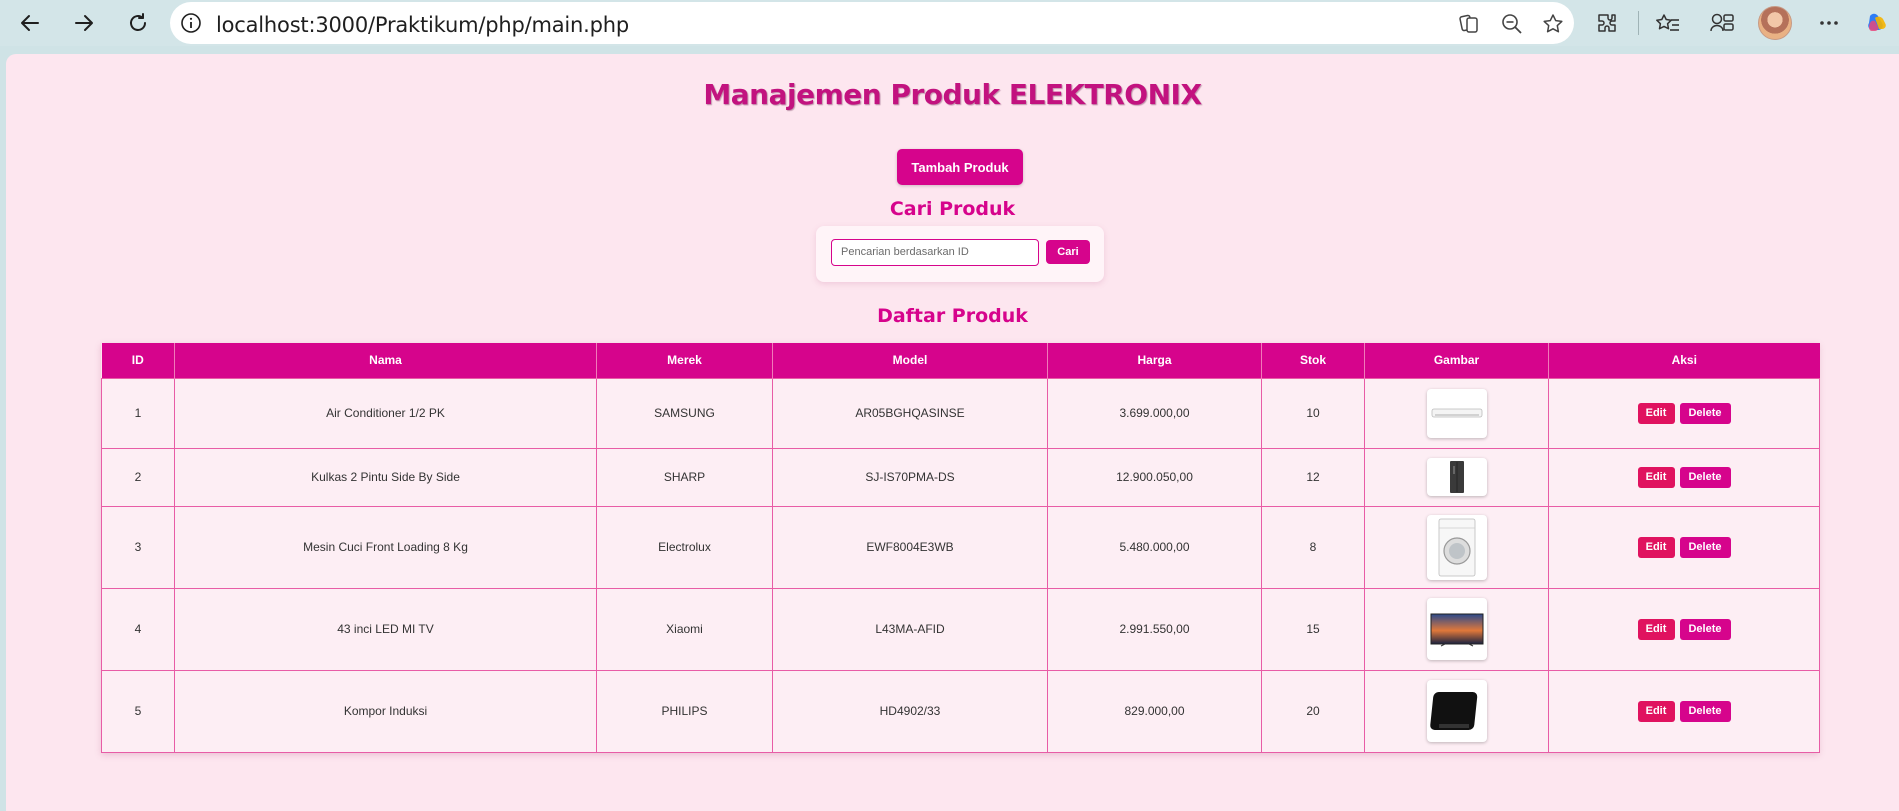 The height and width of the screenshot is (811, 1899). What do you see at coordinates (960, 167) in the screenshot?
I see `add-product-button: Tambah Produk` at bounding box center [960, 167].